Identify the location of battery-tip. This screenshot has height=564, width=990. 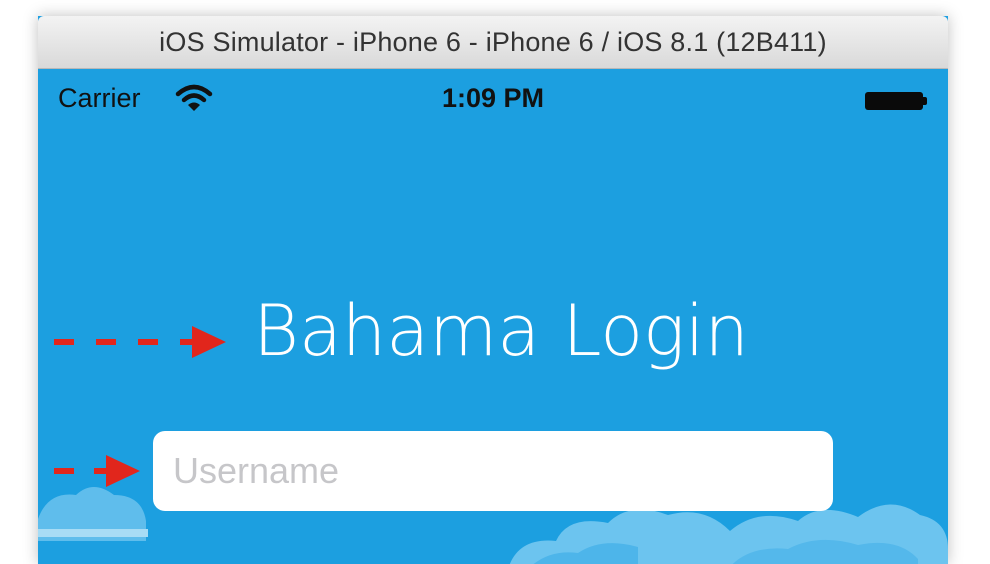
(925, 101).